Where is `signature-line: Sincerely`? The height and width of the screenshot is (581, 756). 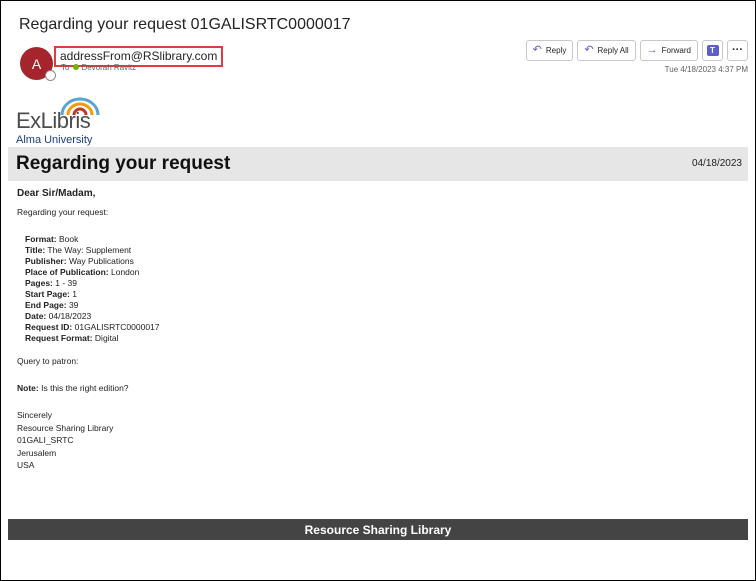 signature-line: Sincerely is located at coordinates (34, 415).